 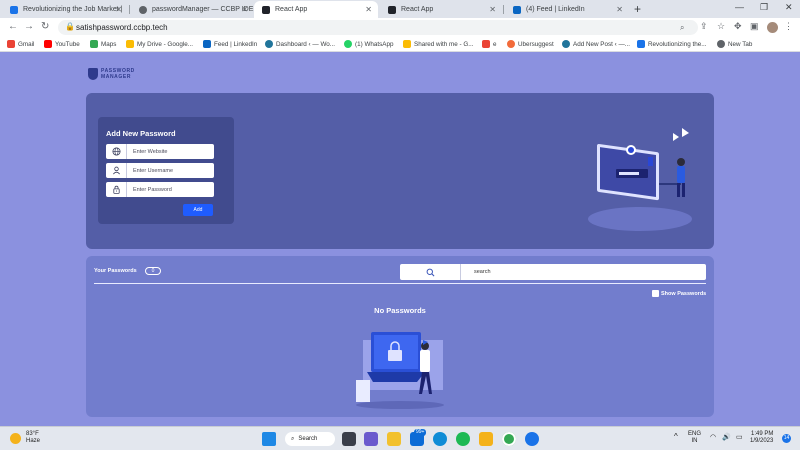 What do you see at coordinates (764, 7) in the screenshot?
I see `restore-icon: ❐` at bounding box center [764, 7].